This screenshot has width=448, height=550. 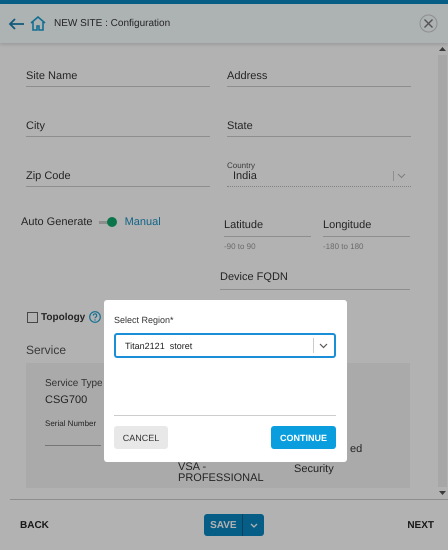 What do you see at coordinates (442, 493) in the screenshot?
I see `scroll-down-icon` at bounding box center [442, 493].